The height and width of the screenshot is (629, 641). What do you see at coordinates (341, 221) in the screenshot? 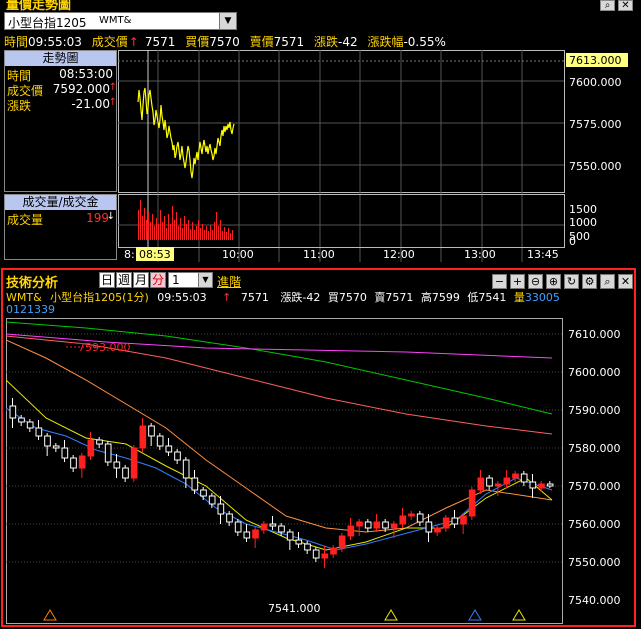
I see `volume-plot-border` at bounding box center [341, 221].